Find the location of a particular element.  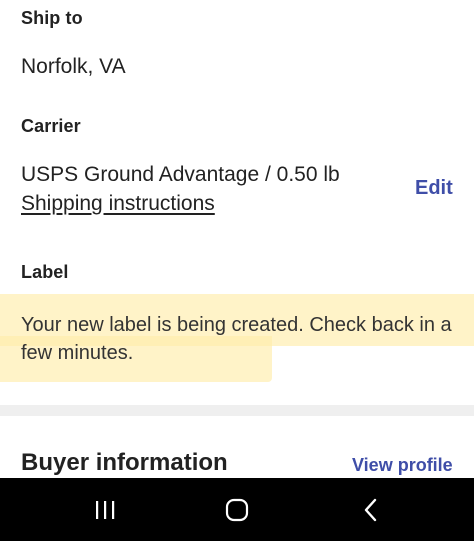

buyer-information-heading: Buyer information is located at coordinates (124, 462).